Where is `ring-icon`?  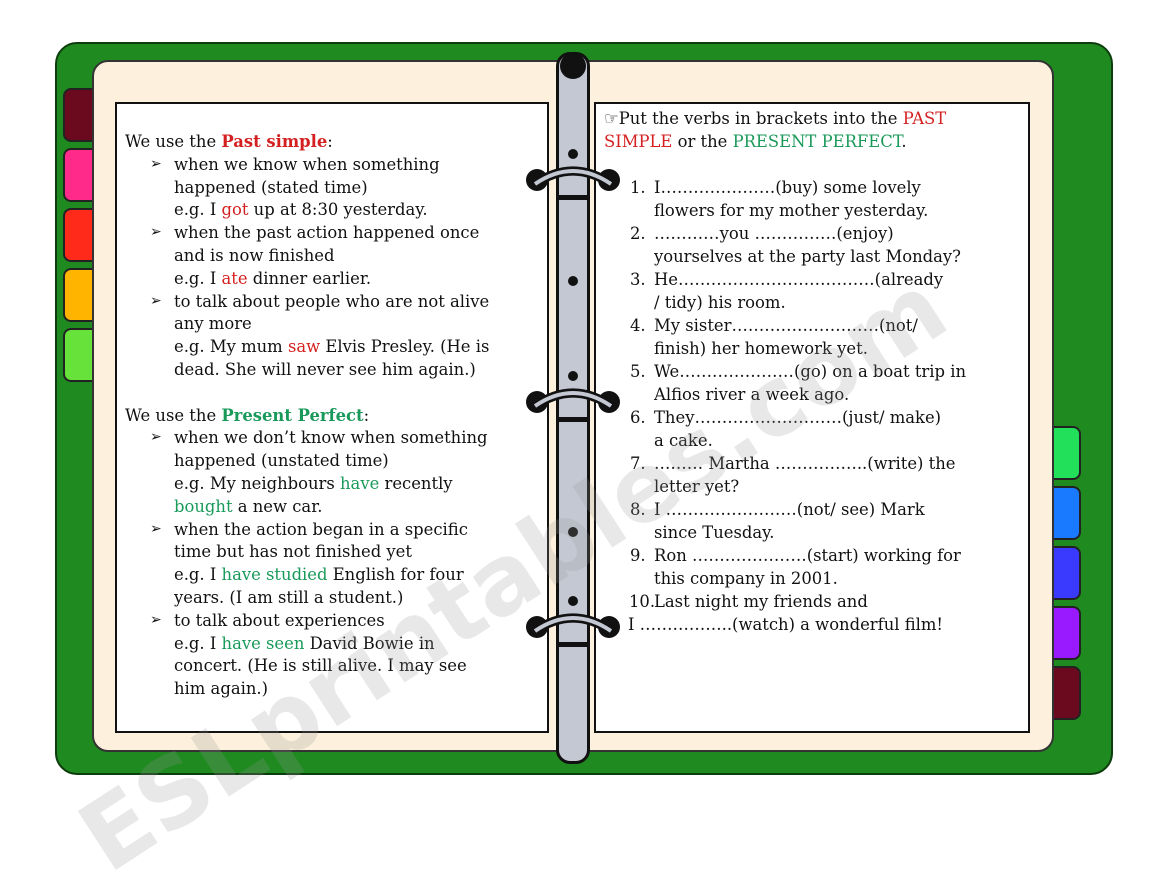 ring-icon is located at coordinates (573, 66).